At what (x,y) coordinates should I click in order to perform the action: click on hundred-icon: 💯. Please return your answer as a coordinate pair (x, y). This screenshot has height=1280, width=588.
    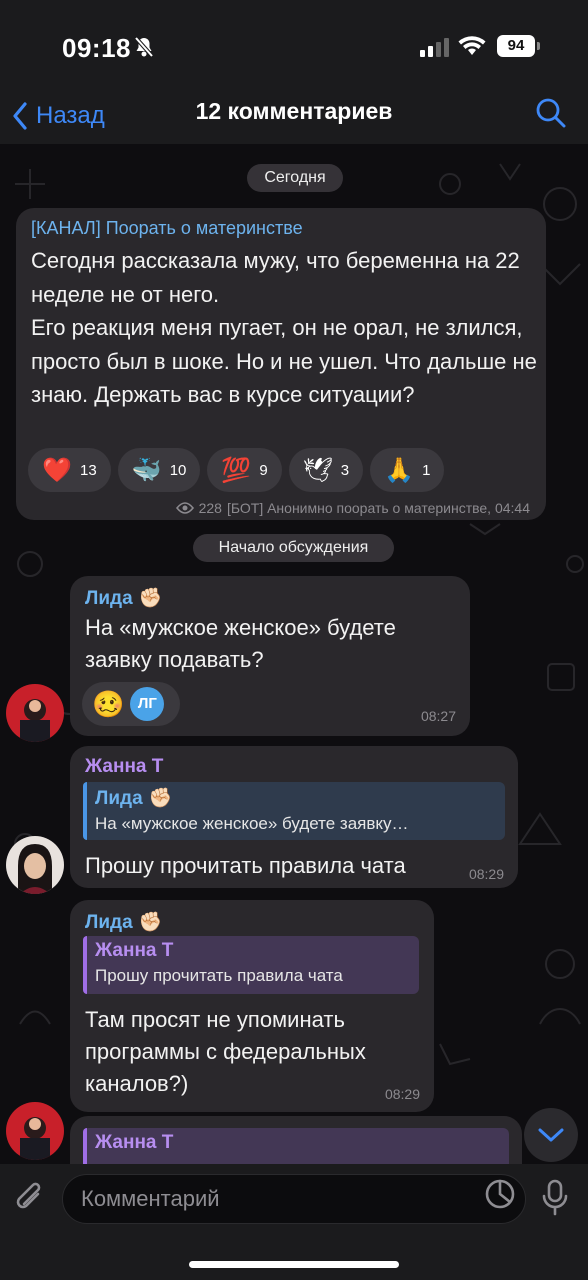
    Looking at the image, I should click on (236, 470).